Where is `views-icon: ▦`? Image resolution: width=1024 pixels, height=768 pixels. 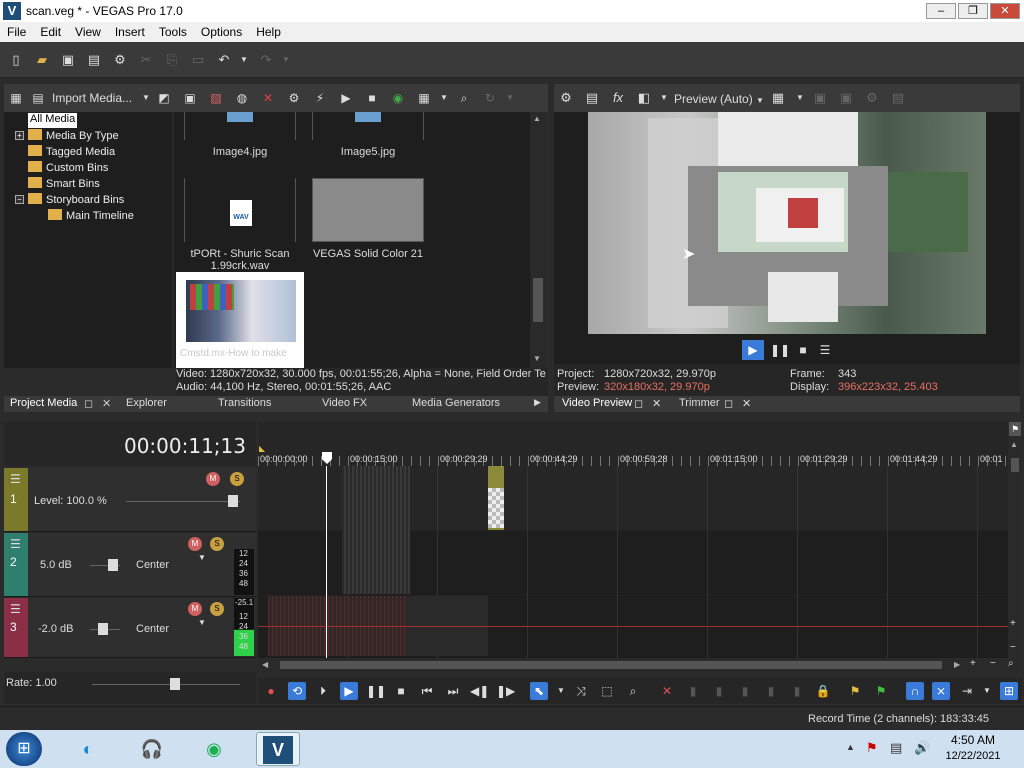 views-icon: ▦ is located at coordinates (424, 98).